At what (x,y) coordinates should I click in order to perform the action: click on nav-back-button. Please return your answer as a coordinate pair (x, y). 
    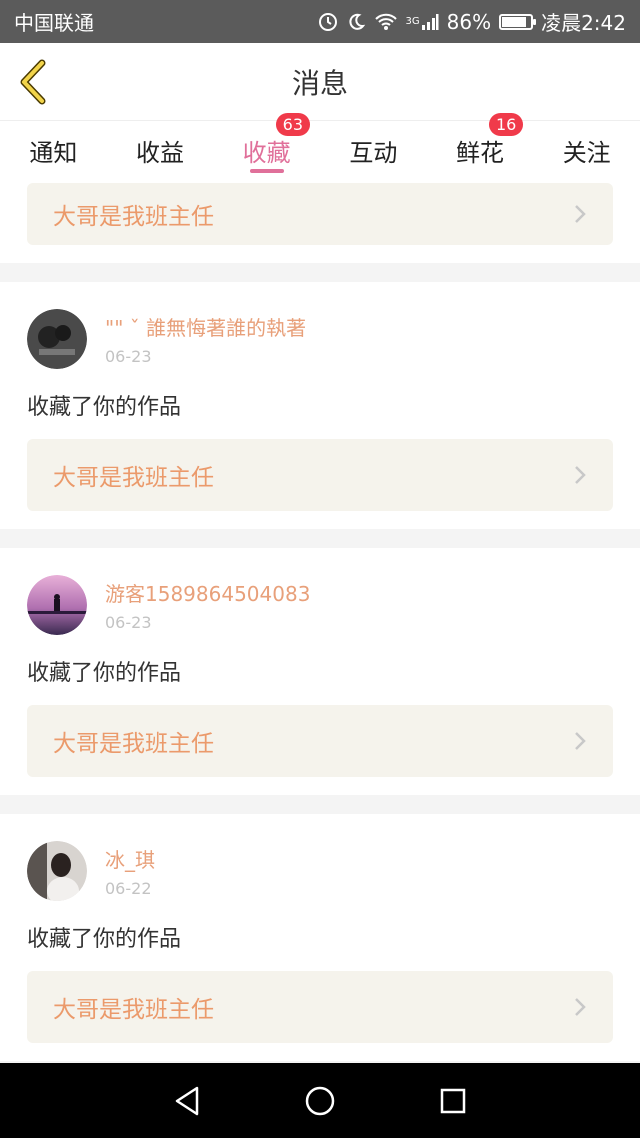
    Looking at the image, I should click on (187, 1101).